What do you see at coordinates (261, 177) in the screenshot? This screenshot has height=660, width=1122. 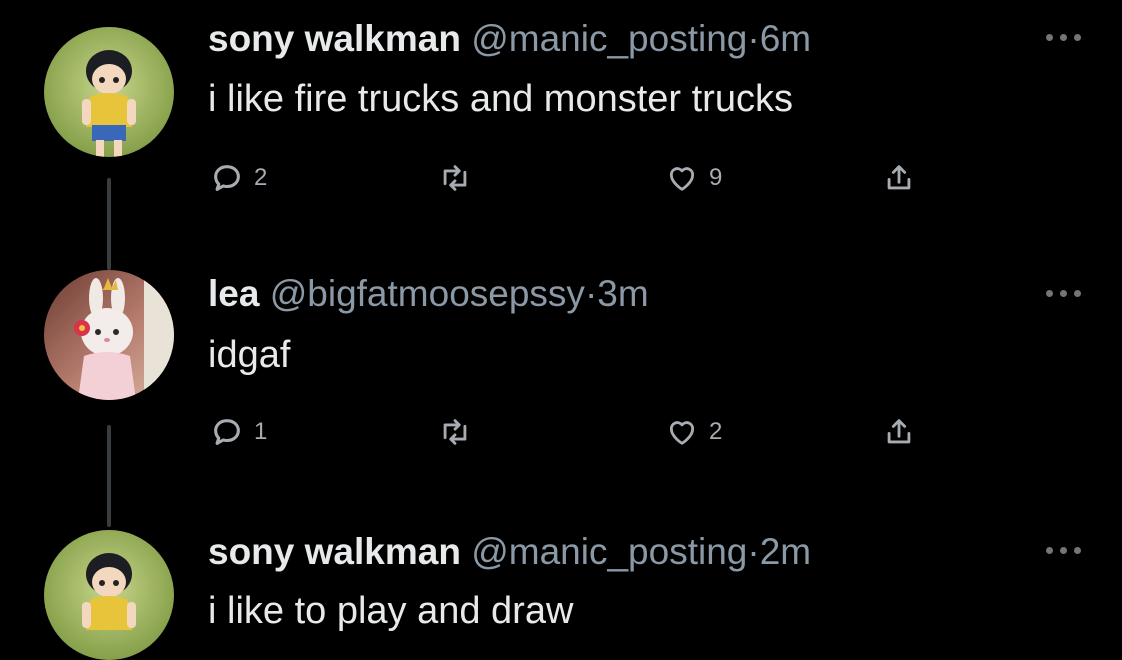 I see `reply-count: 2` at bounding box center [261, 177].